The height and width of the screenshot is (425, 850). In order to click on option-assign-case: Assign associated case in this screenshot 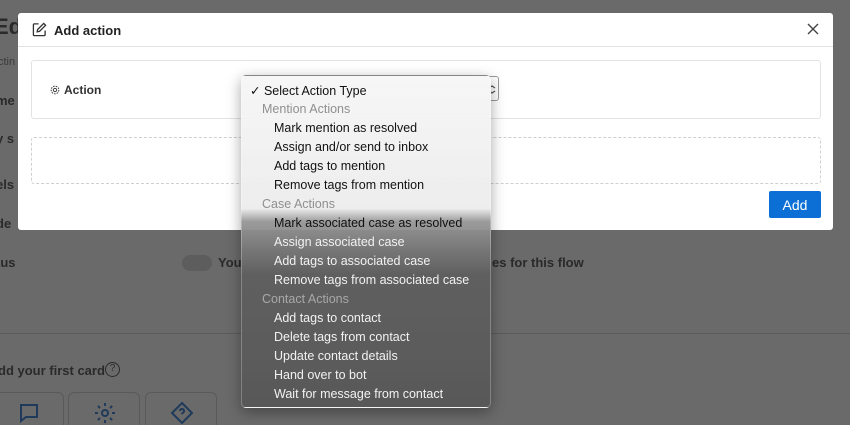, I will do `click(366, 244)`.